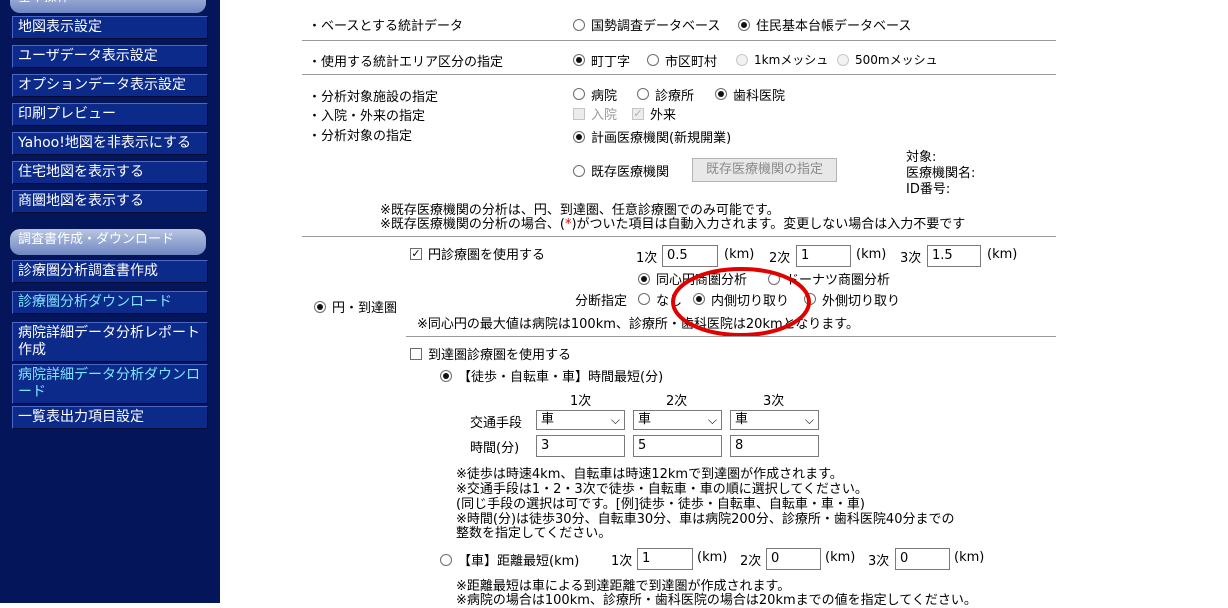 The height and width of the screenshot is (608, 1228). Describe the element at coordinates (911, 258) in the screenshot. I see `r3-label: 3次` at that location.